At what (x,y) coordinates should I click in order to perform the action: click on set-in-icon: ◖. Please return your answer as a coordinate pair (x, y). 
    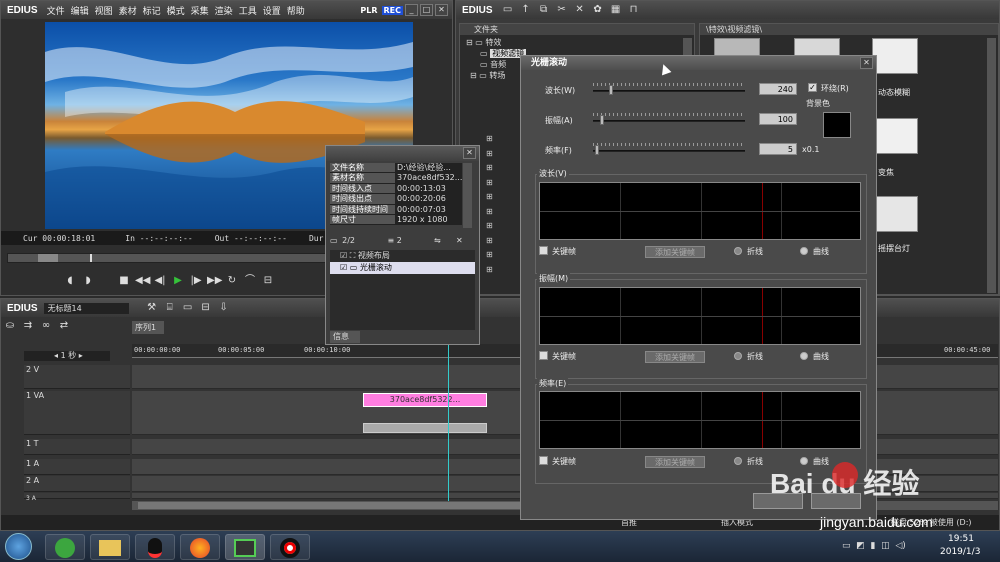
    Looking at the image, I should click on (70, 281).